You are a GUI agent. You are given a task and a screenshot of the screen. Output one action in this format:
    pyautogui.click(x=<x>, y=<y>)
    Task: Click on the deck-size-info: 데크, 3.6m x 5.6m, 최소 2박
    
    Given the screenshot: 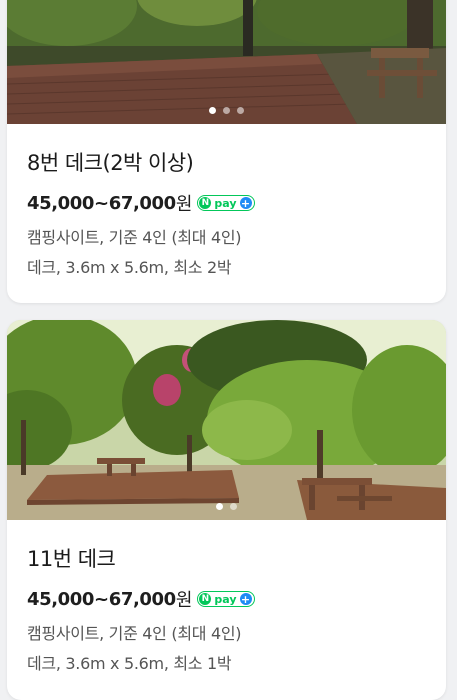 What is the action you would take?
    pyautogui.click(x=129, y=267)
    